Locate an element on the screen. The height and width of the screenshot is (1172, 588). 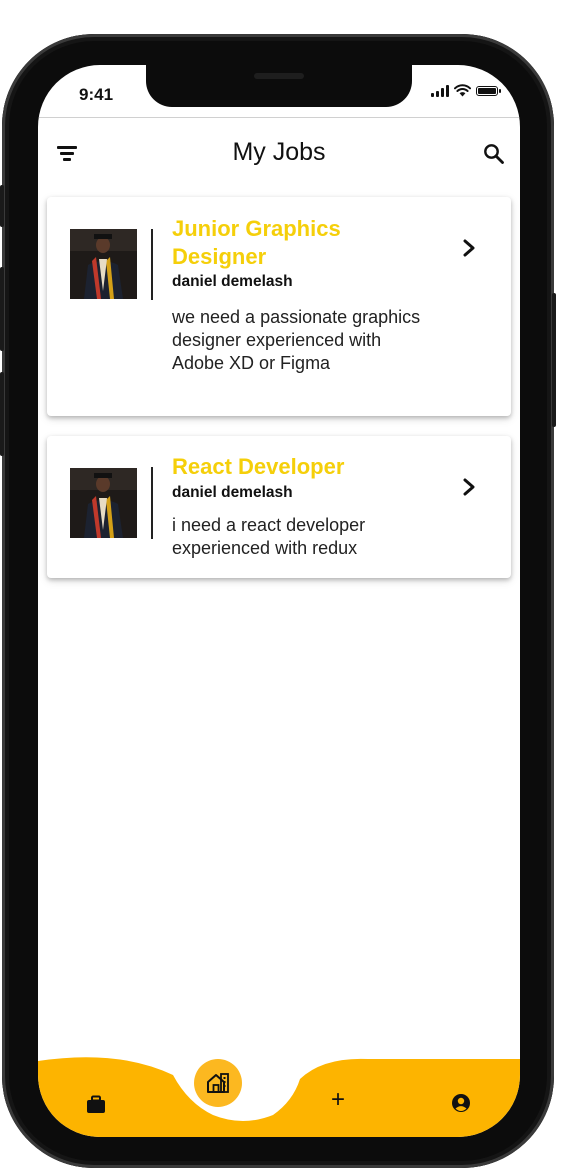
wifi-icon is located at coordinates (462, 90).